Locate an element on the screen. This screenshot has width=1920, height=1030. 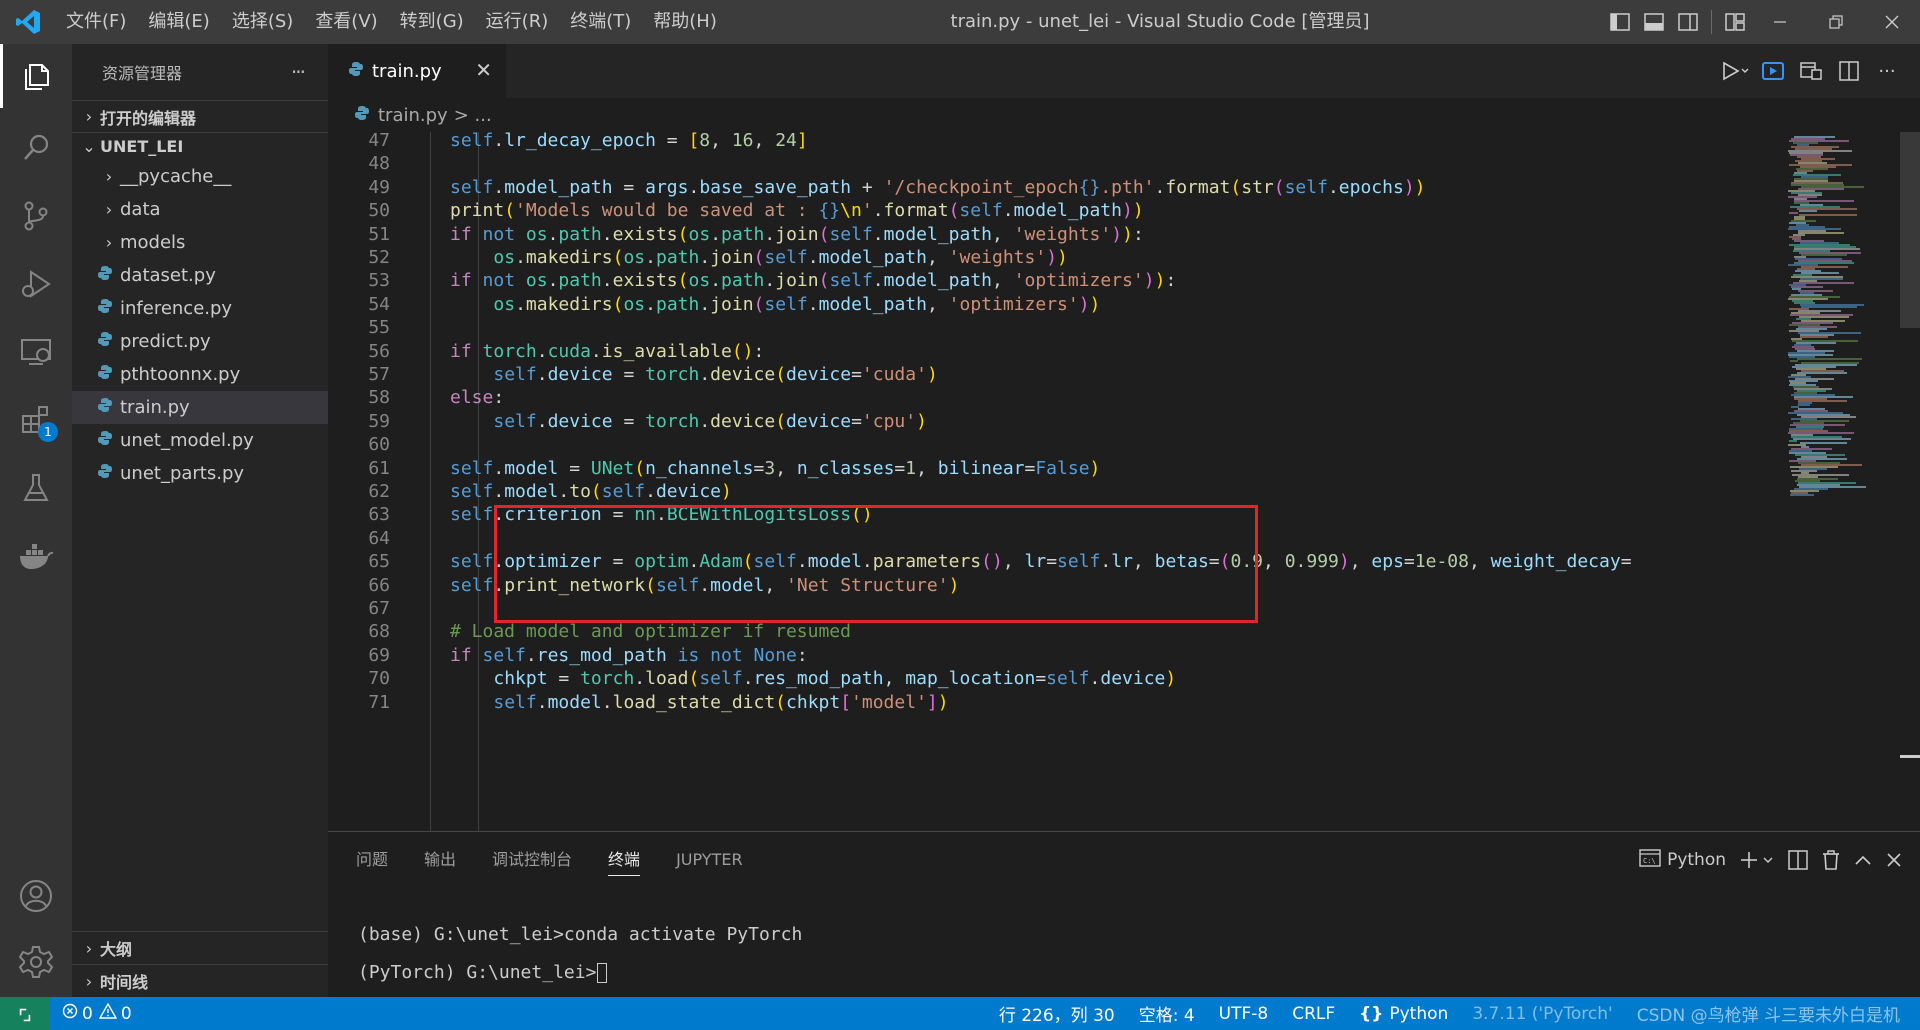
minimize-icon is located at coordinates (1780, 22).